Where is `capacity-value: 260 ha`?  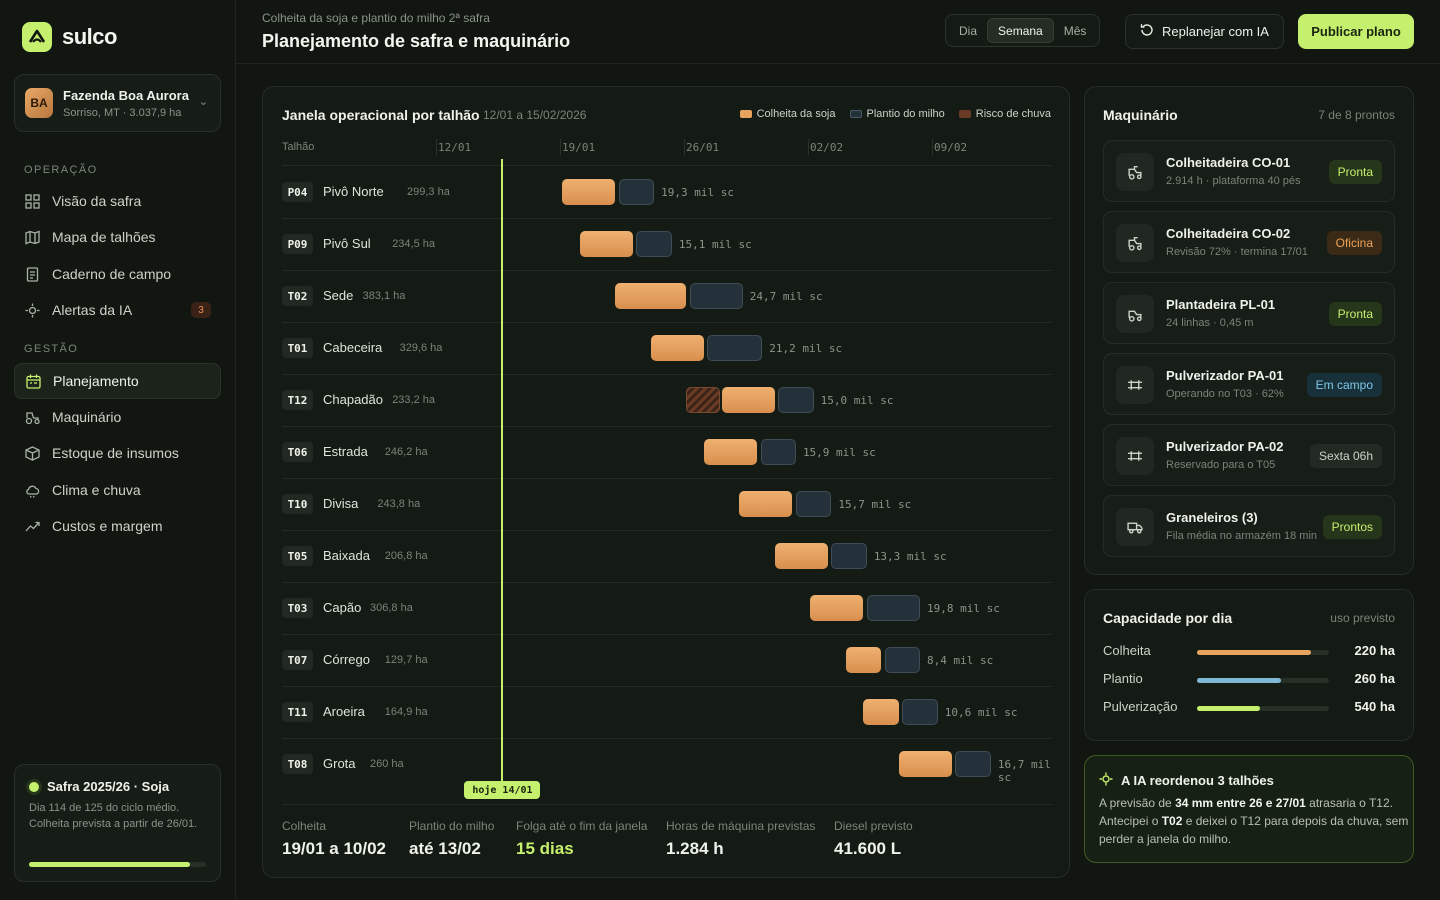 capacity-value: 260 ha is located at coordinates (1374, 678).